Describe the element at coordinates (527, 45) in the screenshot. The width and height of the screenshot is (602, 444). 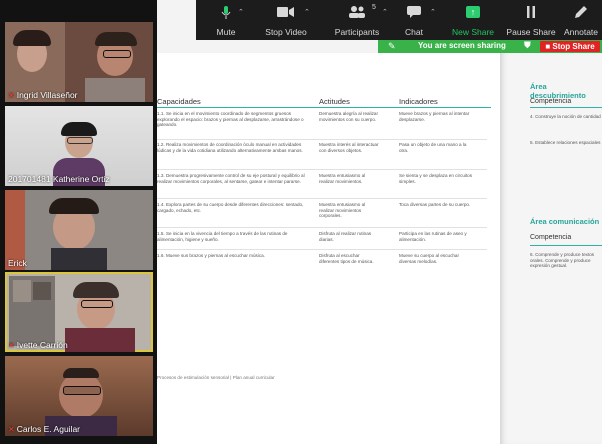
I see `shield-icon: ⛊` at that location.